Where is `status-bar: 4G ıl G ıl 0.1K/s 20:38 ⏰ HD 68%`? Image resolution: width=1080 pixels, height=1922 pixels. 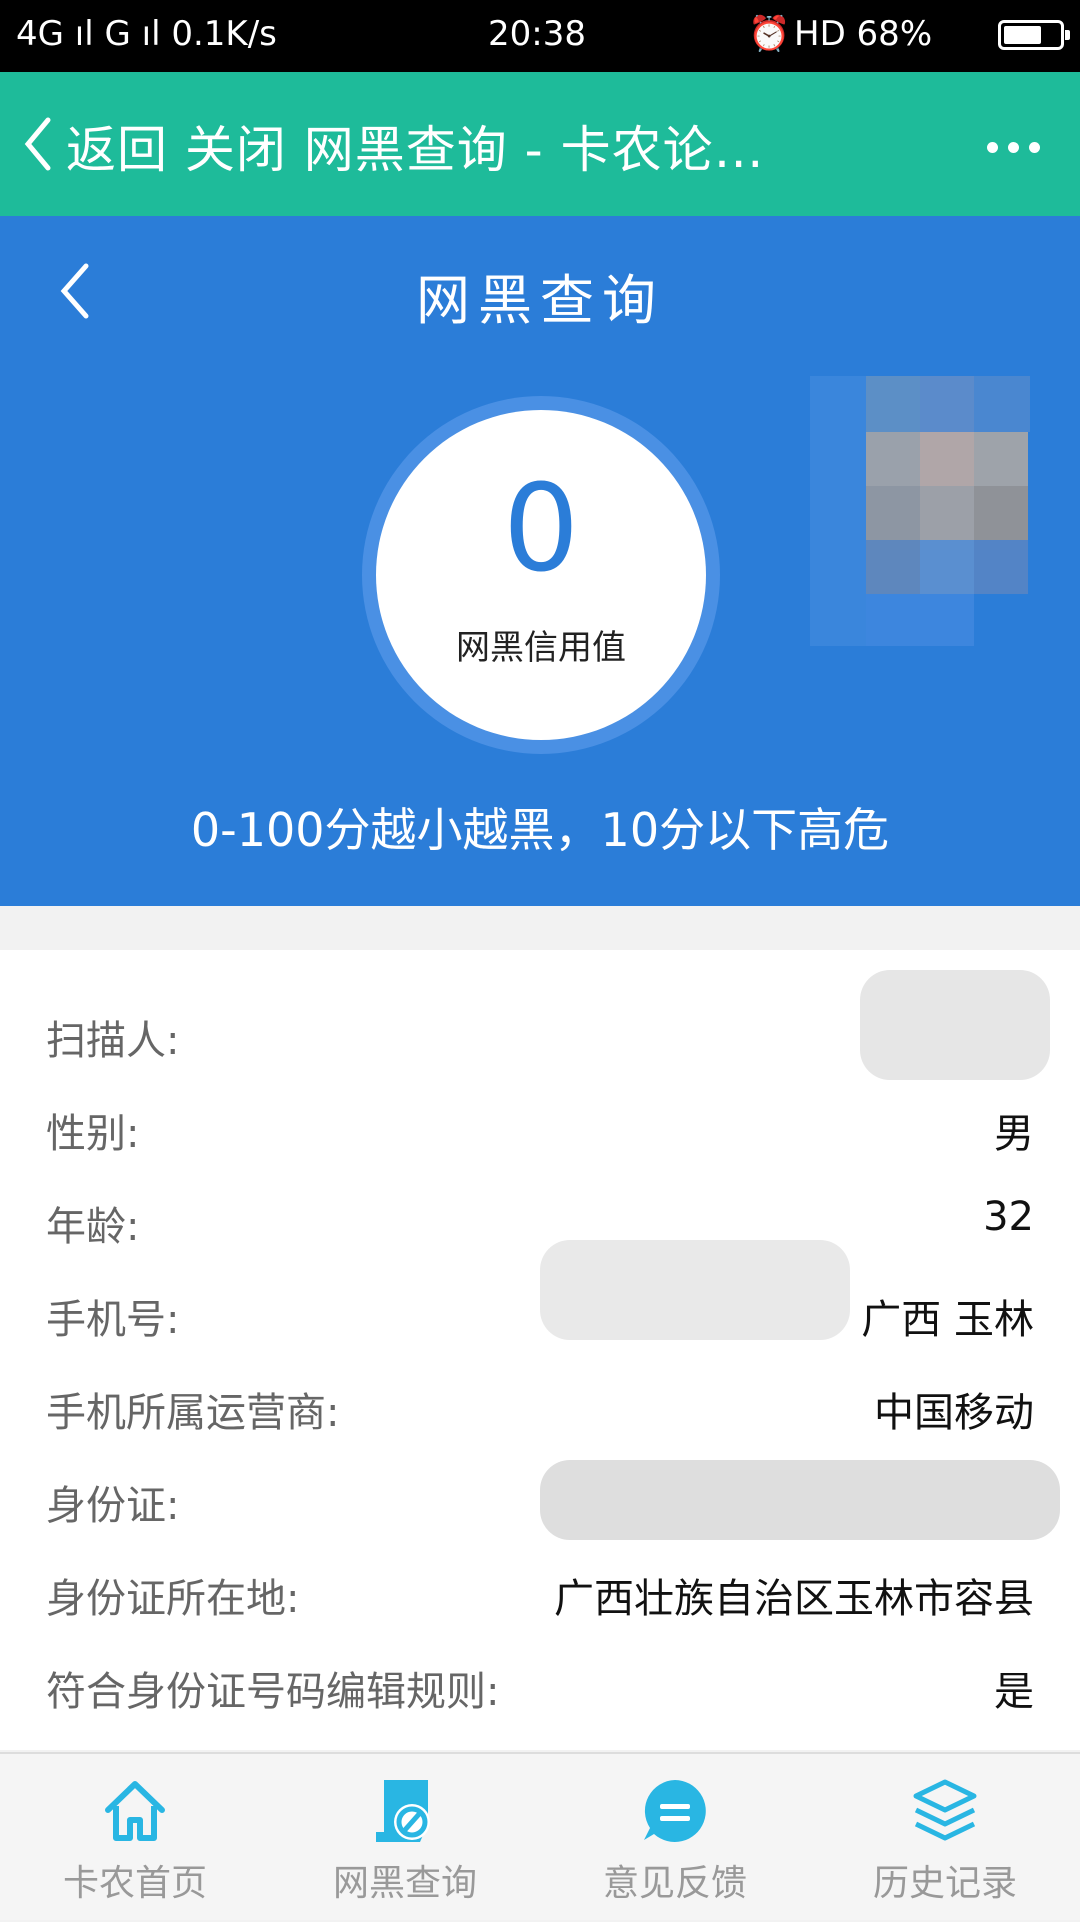
status-bar: 4G ıl G ıl 0.1K/s 20:38 ⏰ HD 68% is located at coordinates (540, 36).